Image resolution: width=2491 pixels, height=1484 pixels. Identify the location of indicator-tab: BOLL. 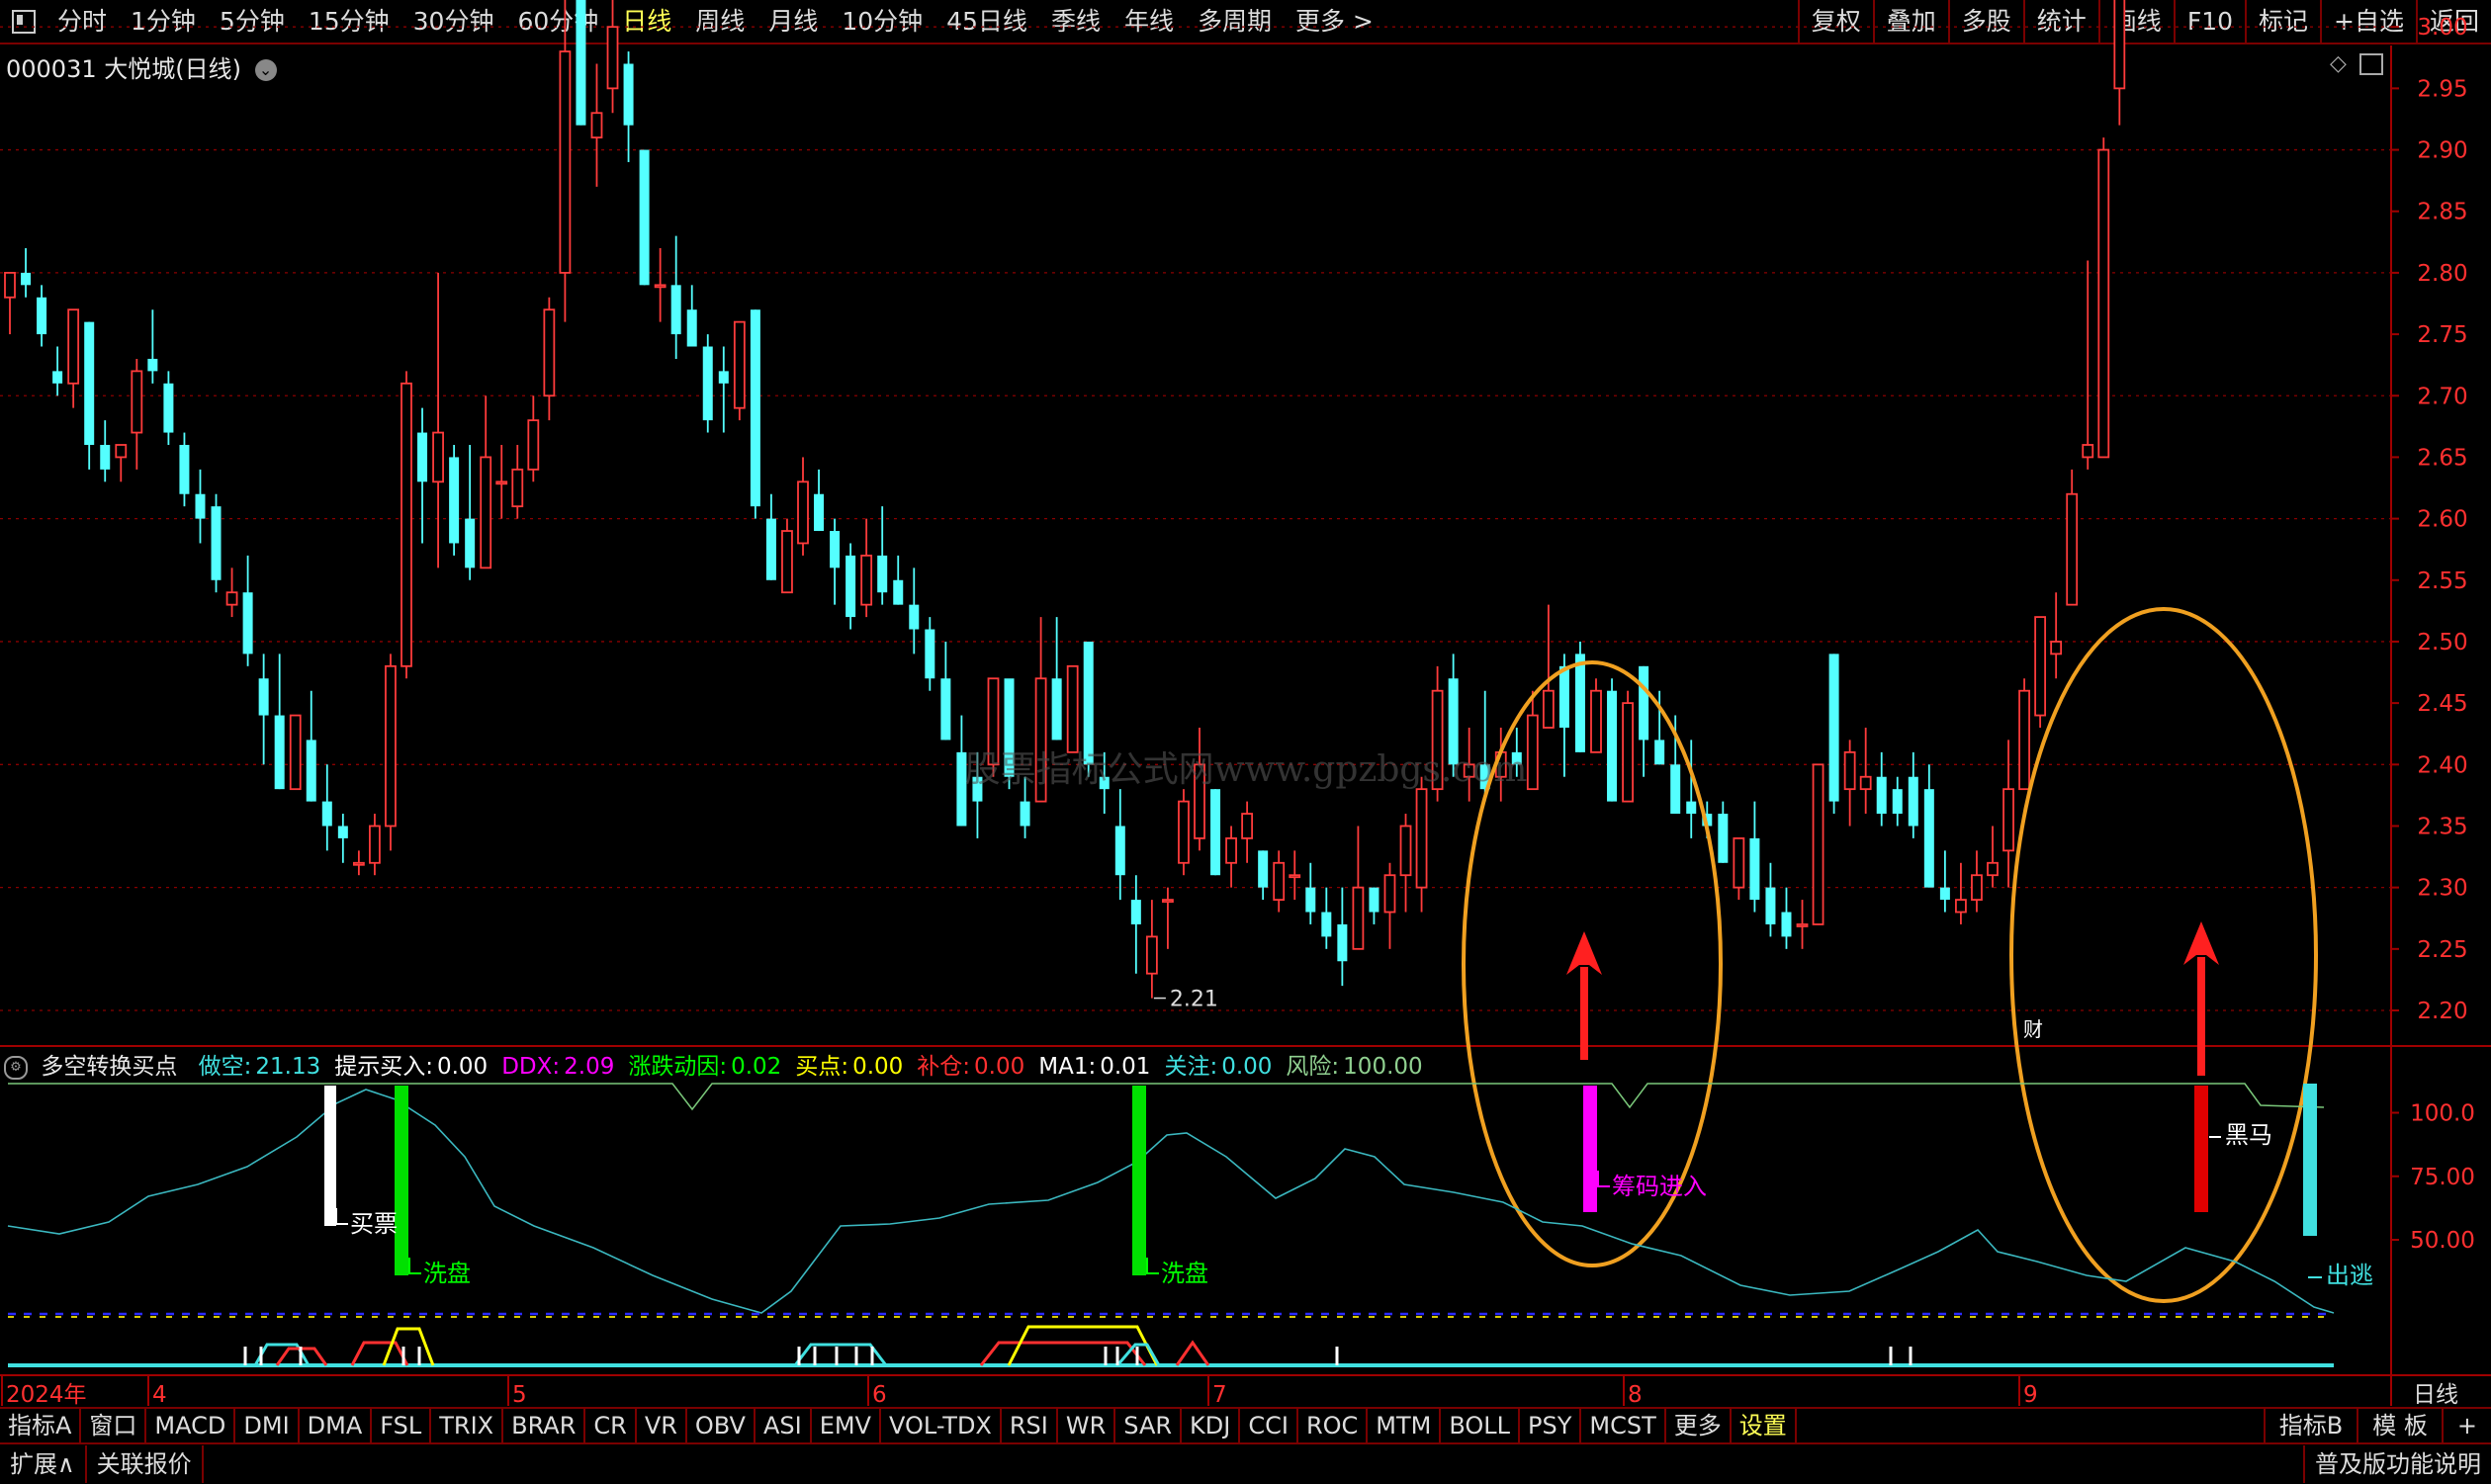
(1481, 1425).